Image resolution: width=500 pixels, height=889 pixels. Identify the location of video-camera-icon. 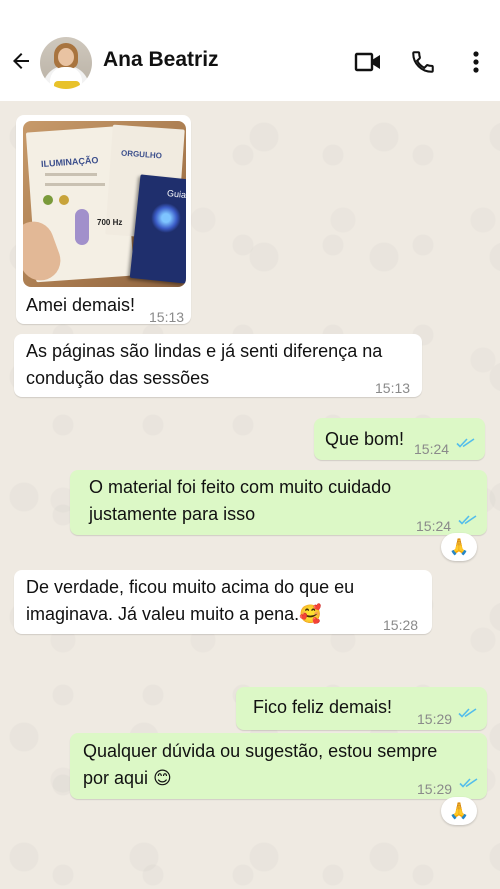
(367, 62).